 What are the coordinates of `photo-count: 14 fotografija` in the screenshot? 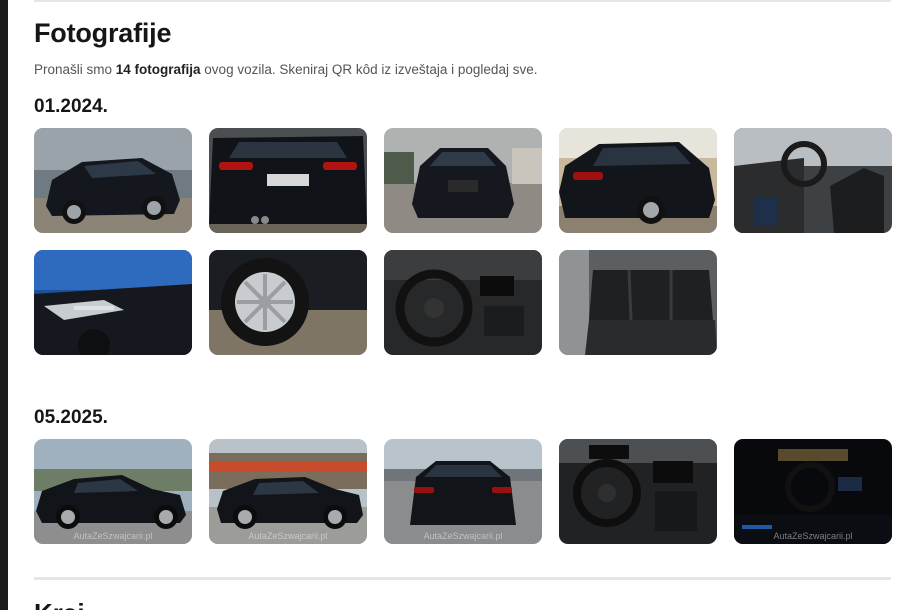 It's located at (158, 69).